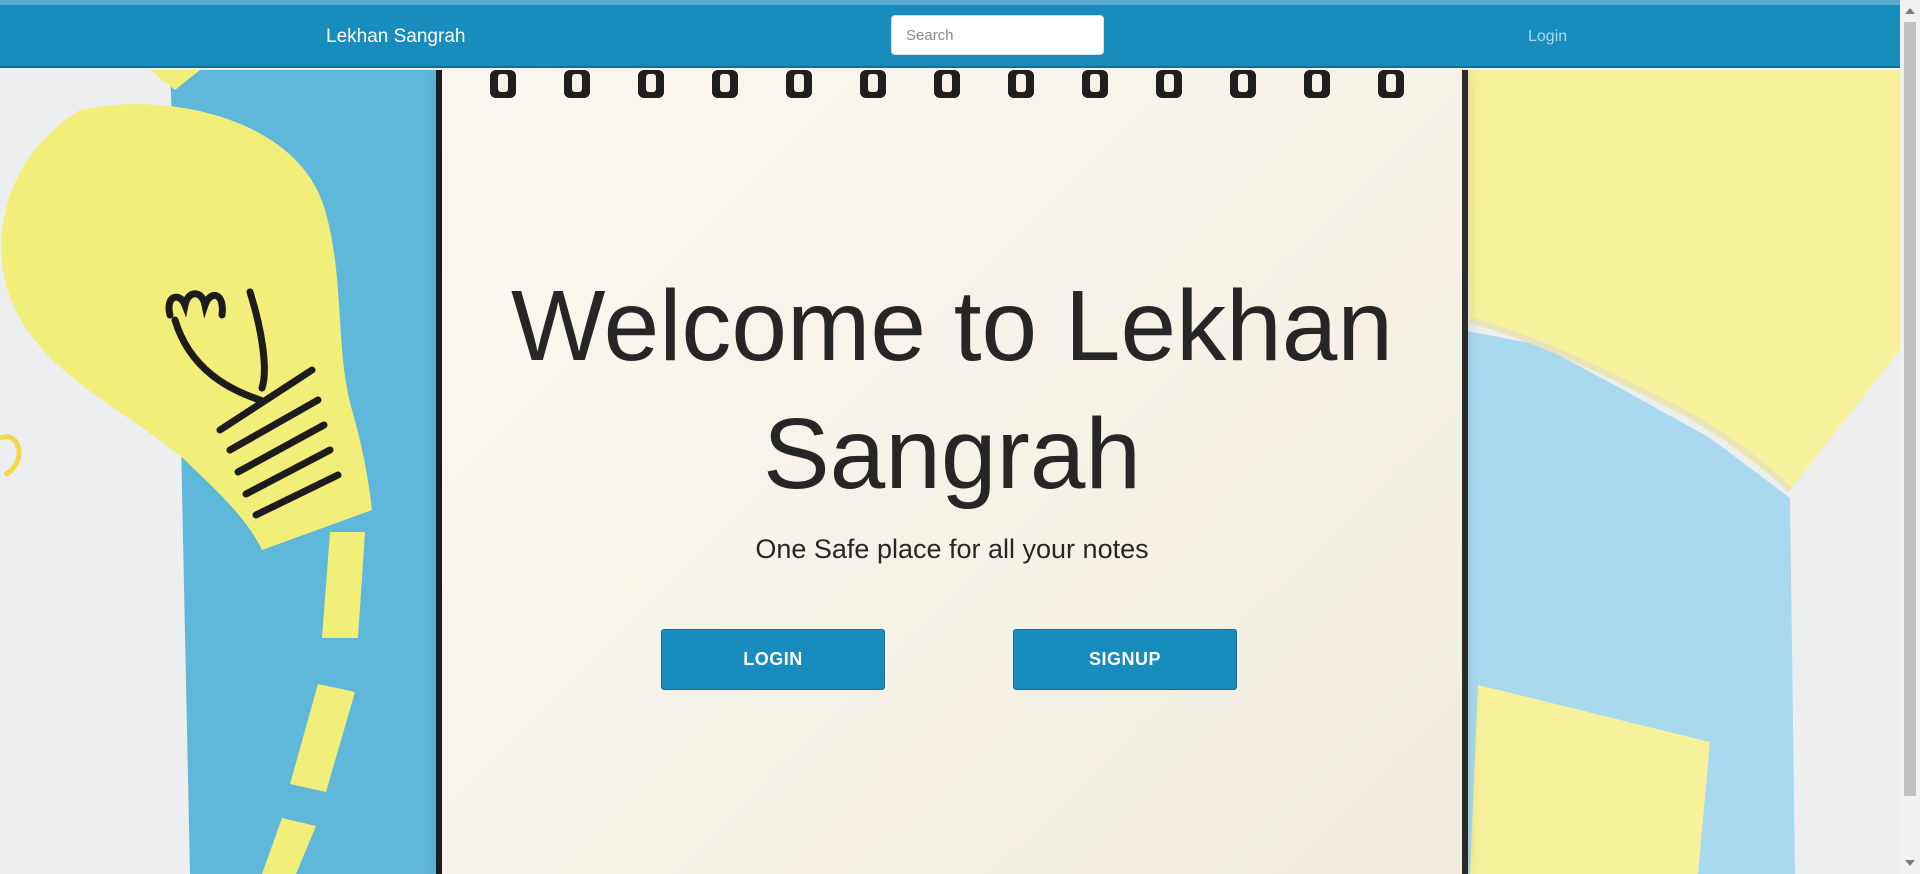 This screenshot has height=874, width=1920. Describe the element at coordinates (952, 454) in the screenshot. I see `hero-title-line2: Sangrah` at that location.